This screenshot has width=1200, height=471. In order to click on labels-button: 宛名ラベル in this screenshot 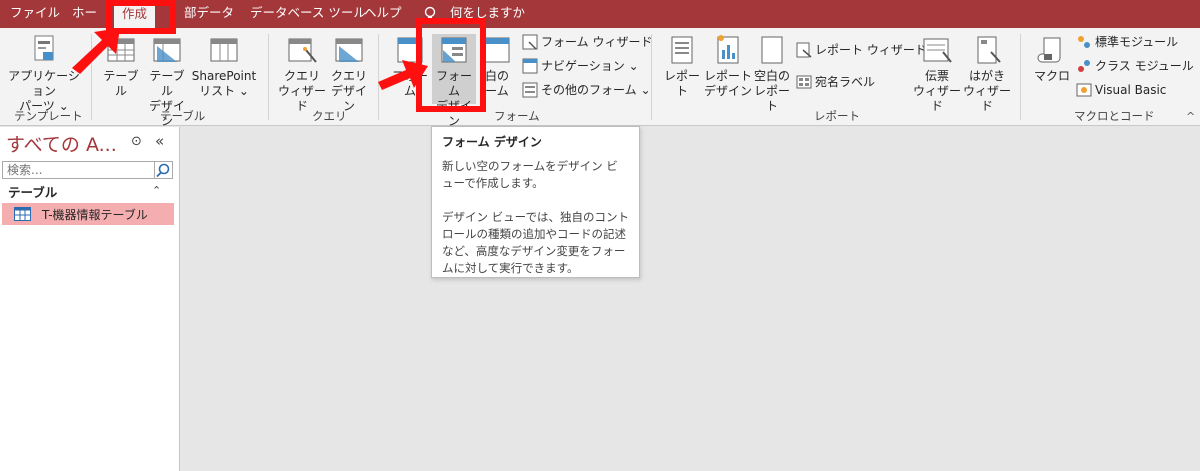, I will do `click(835, 82)`.